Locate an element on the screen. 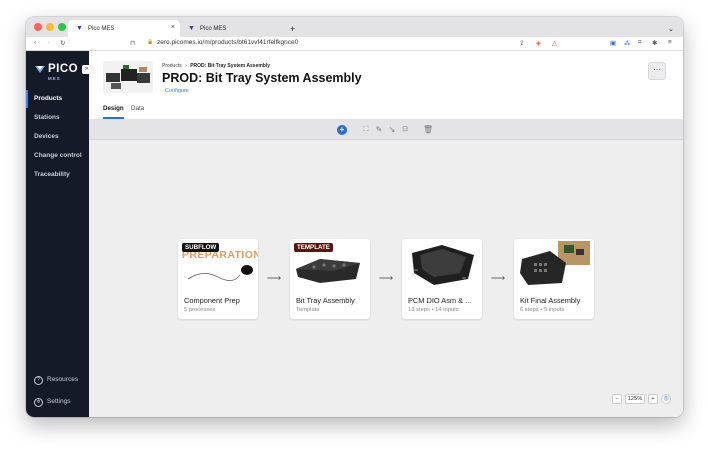  browser-tab-bar: ▼ Pico MES × ▼ Pico MES + ⌄ is located at coordinates (354, 27).